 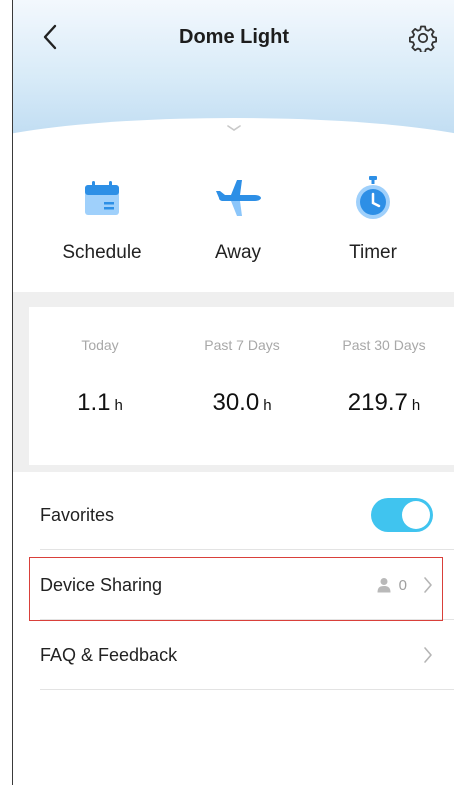 I want to click on settings-button, so click(x=423, y=38).